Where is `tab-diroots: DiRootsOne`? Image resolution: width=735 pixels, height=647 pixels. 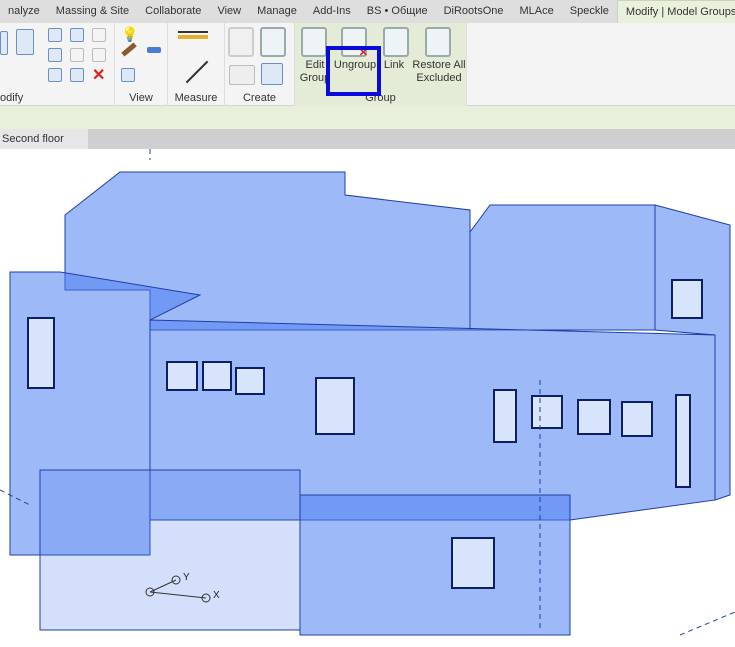
tab-diroots: DiRootsOne is located at coordinates (474, 11).